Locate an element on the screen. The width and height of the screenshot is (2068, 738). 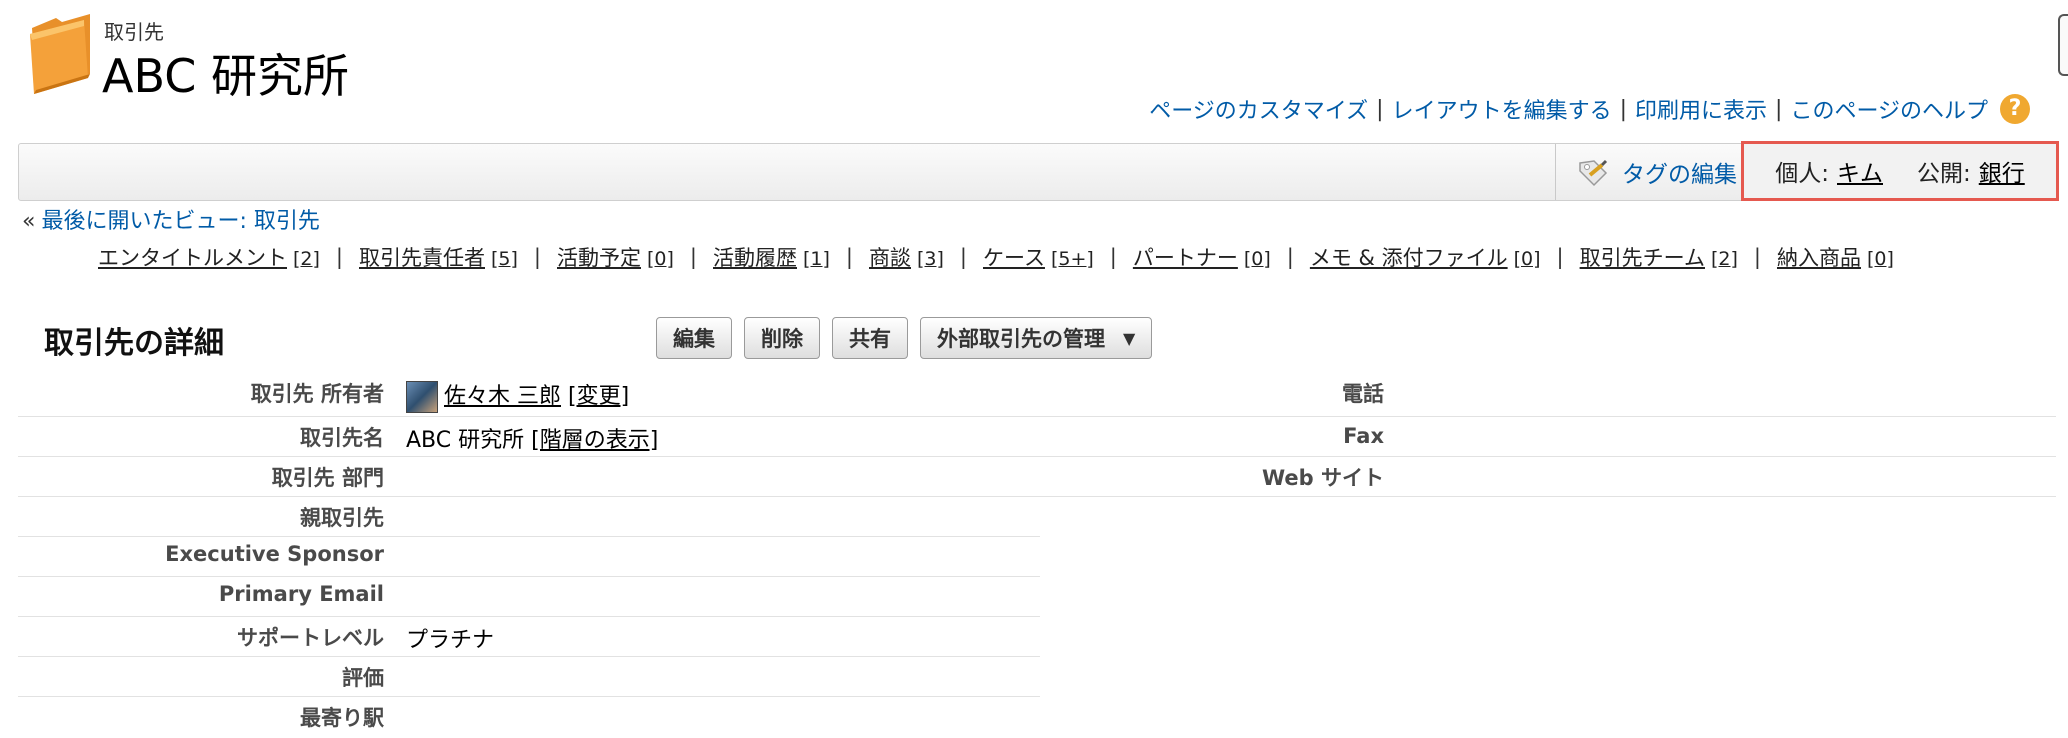
share-button: 共有 is located at coordinates (870, 338).